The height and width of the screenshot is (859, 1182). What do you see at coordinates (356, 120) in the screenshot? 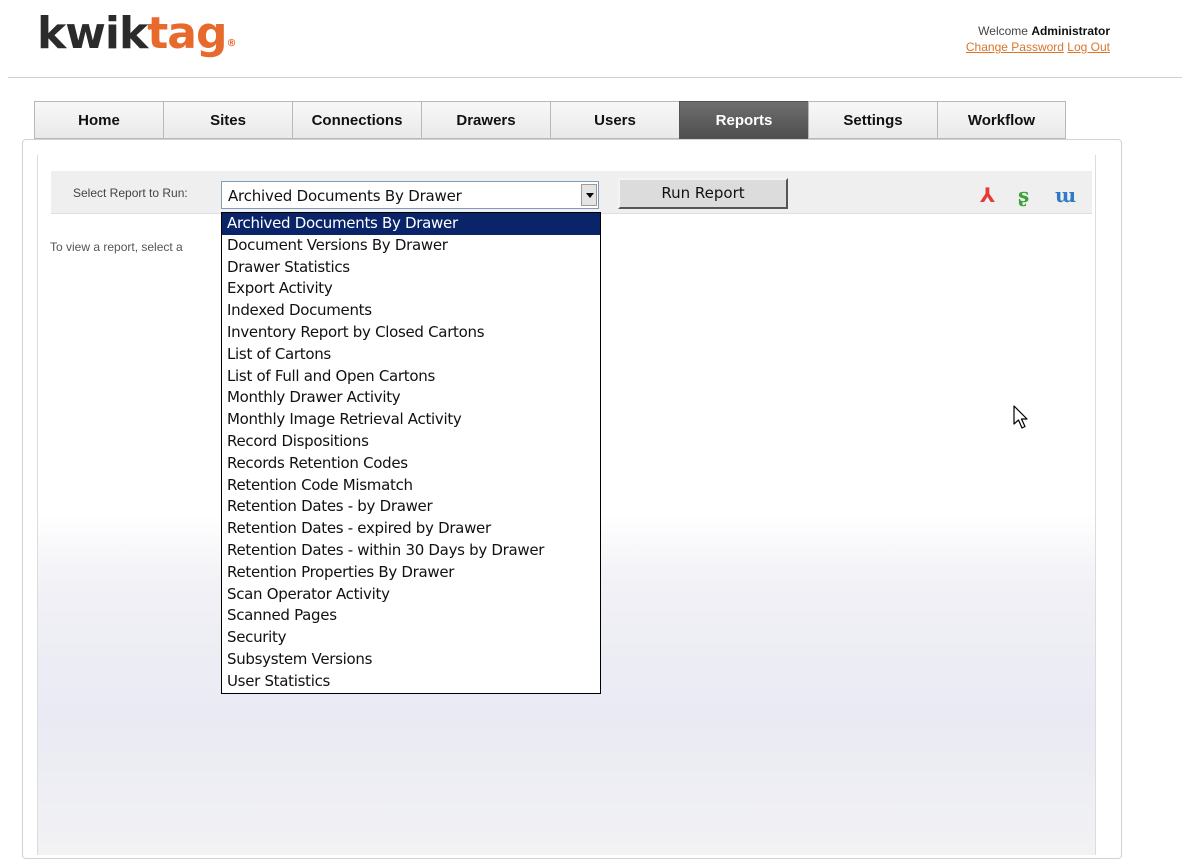
I see `tab-connections: Connections` at bounding box center [356, 120].